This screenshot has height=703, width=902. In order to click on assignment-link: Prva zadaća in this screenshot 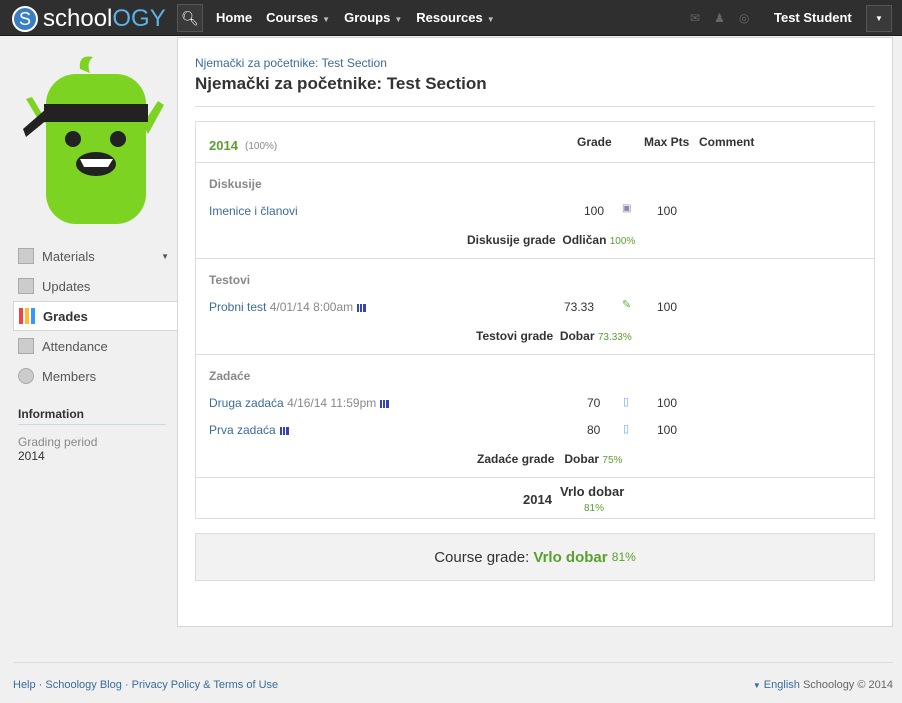, I will do `click(242, 430)`.